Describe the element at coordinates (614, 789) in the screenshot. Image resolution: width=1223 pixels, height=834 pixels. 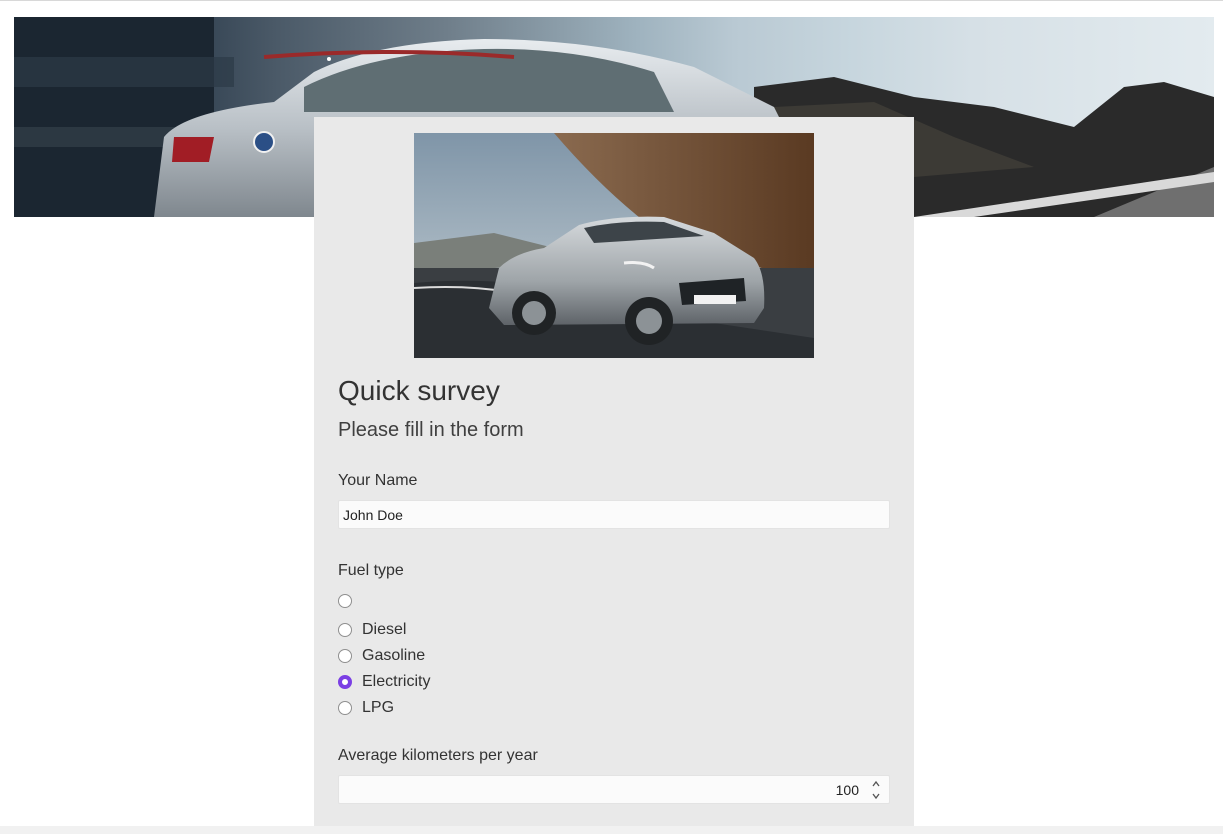
I see `km-number-input: 100` at that location.